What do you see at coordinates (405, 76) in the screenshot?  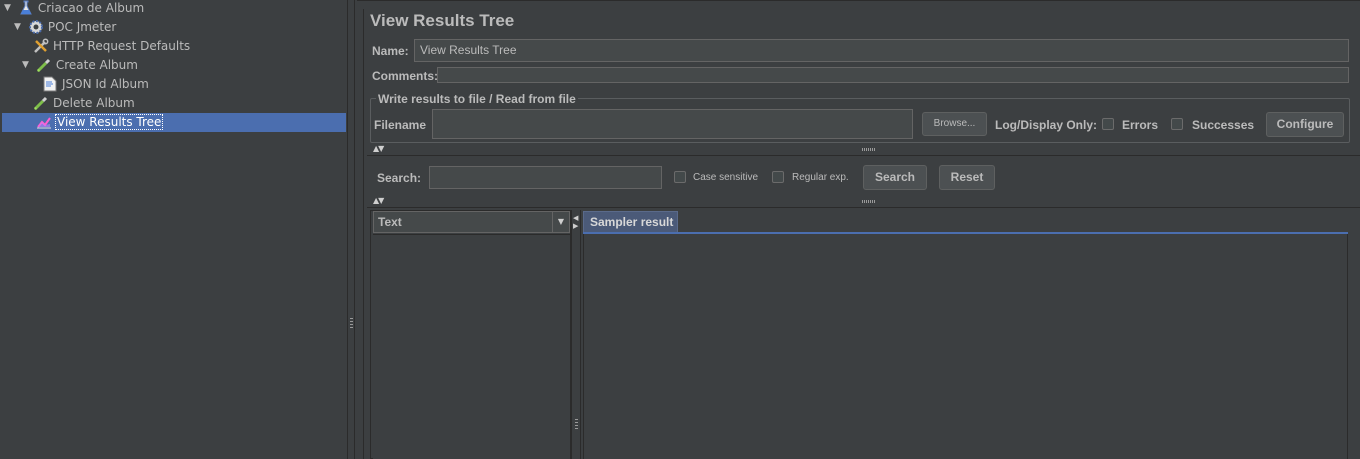 I see `comments-label: Comments:` at bounding box center [405, 76].